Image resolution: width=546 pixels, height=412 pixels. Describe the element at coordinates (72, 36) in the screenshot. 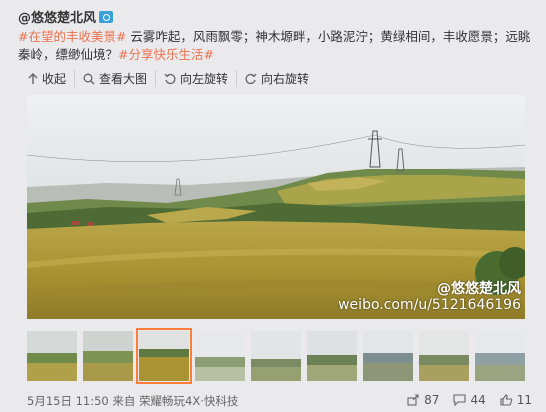

I see `hashtag-link: #在望的丰收美景#` at that location.